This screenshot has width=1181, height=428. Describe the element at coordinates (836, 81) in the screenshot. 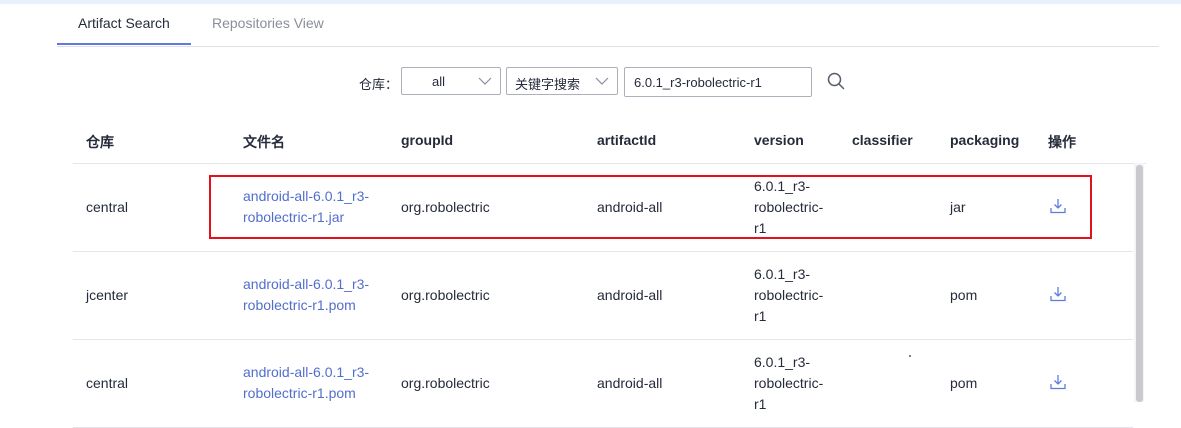

I see `search-icon` at that location.